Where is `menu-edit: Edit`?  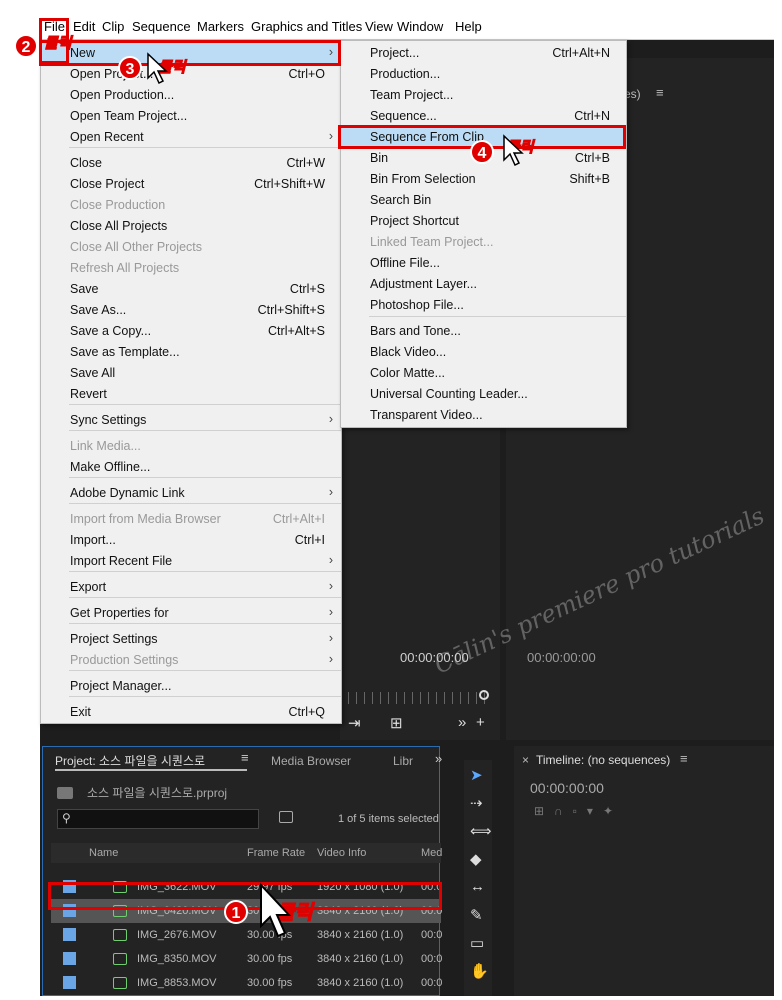 menu-edit: Edit is located at coordinates (84, 26).